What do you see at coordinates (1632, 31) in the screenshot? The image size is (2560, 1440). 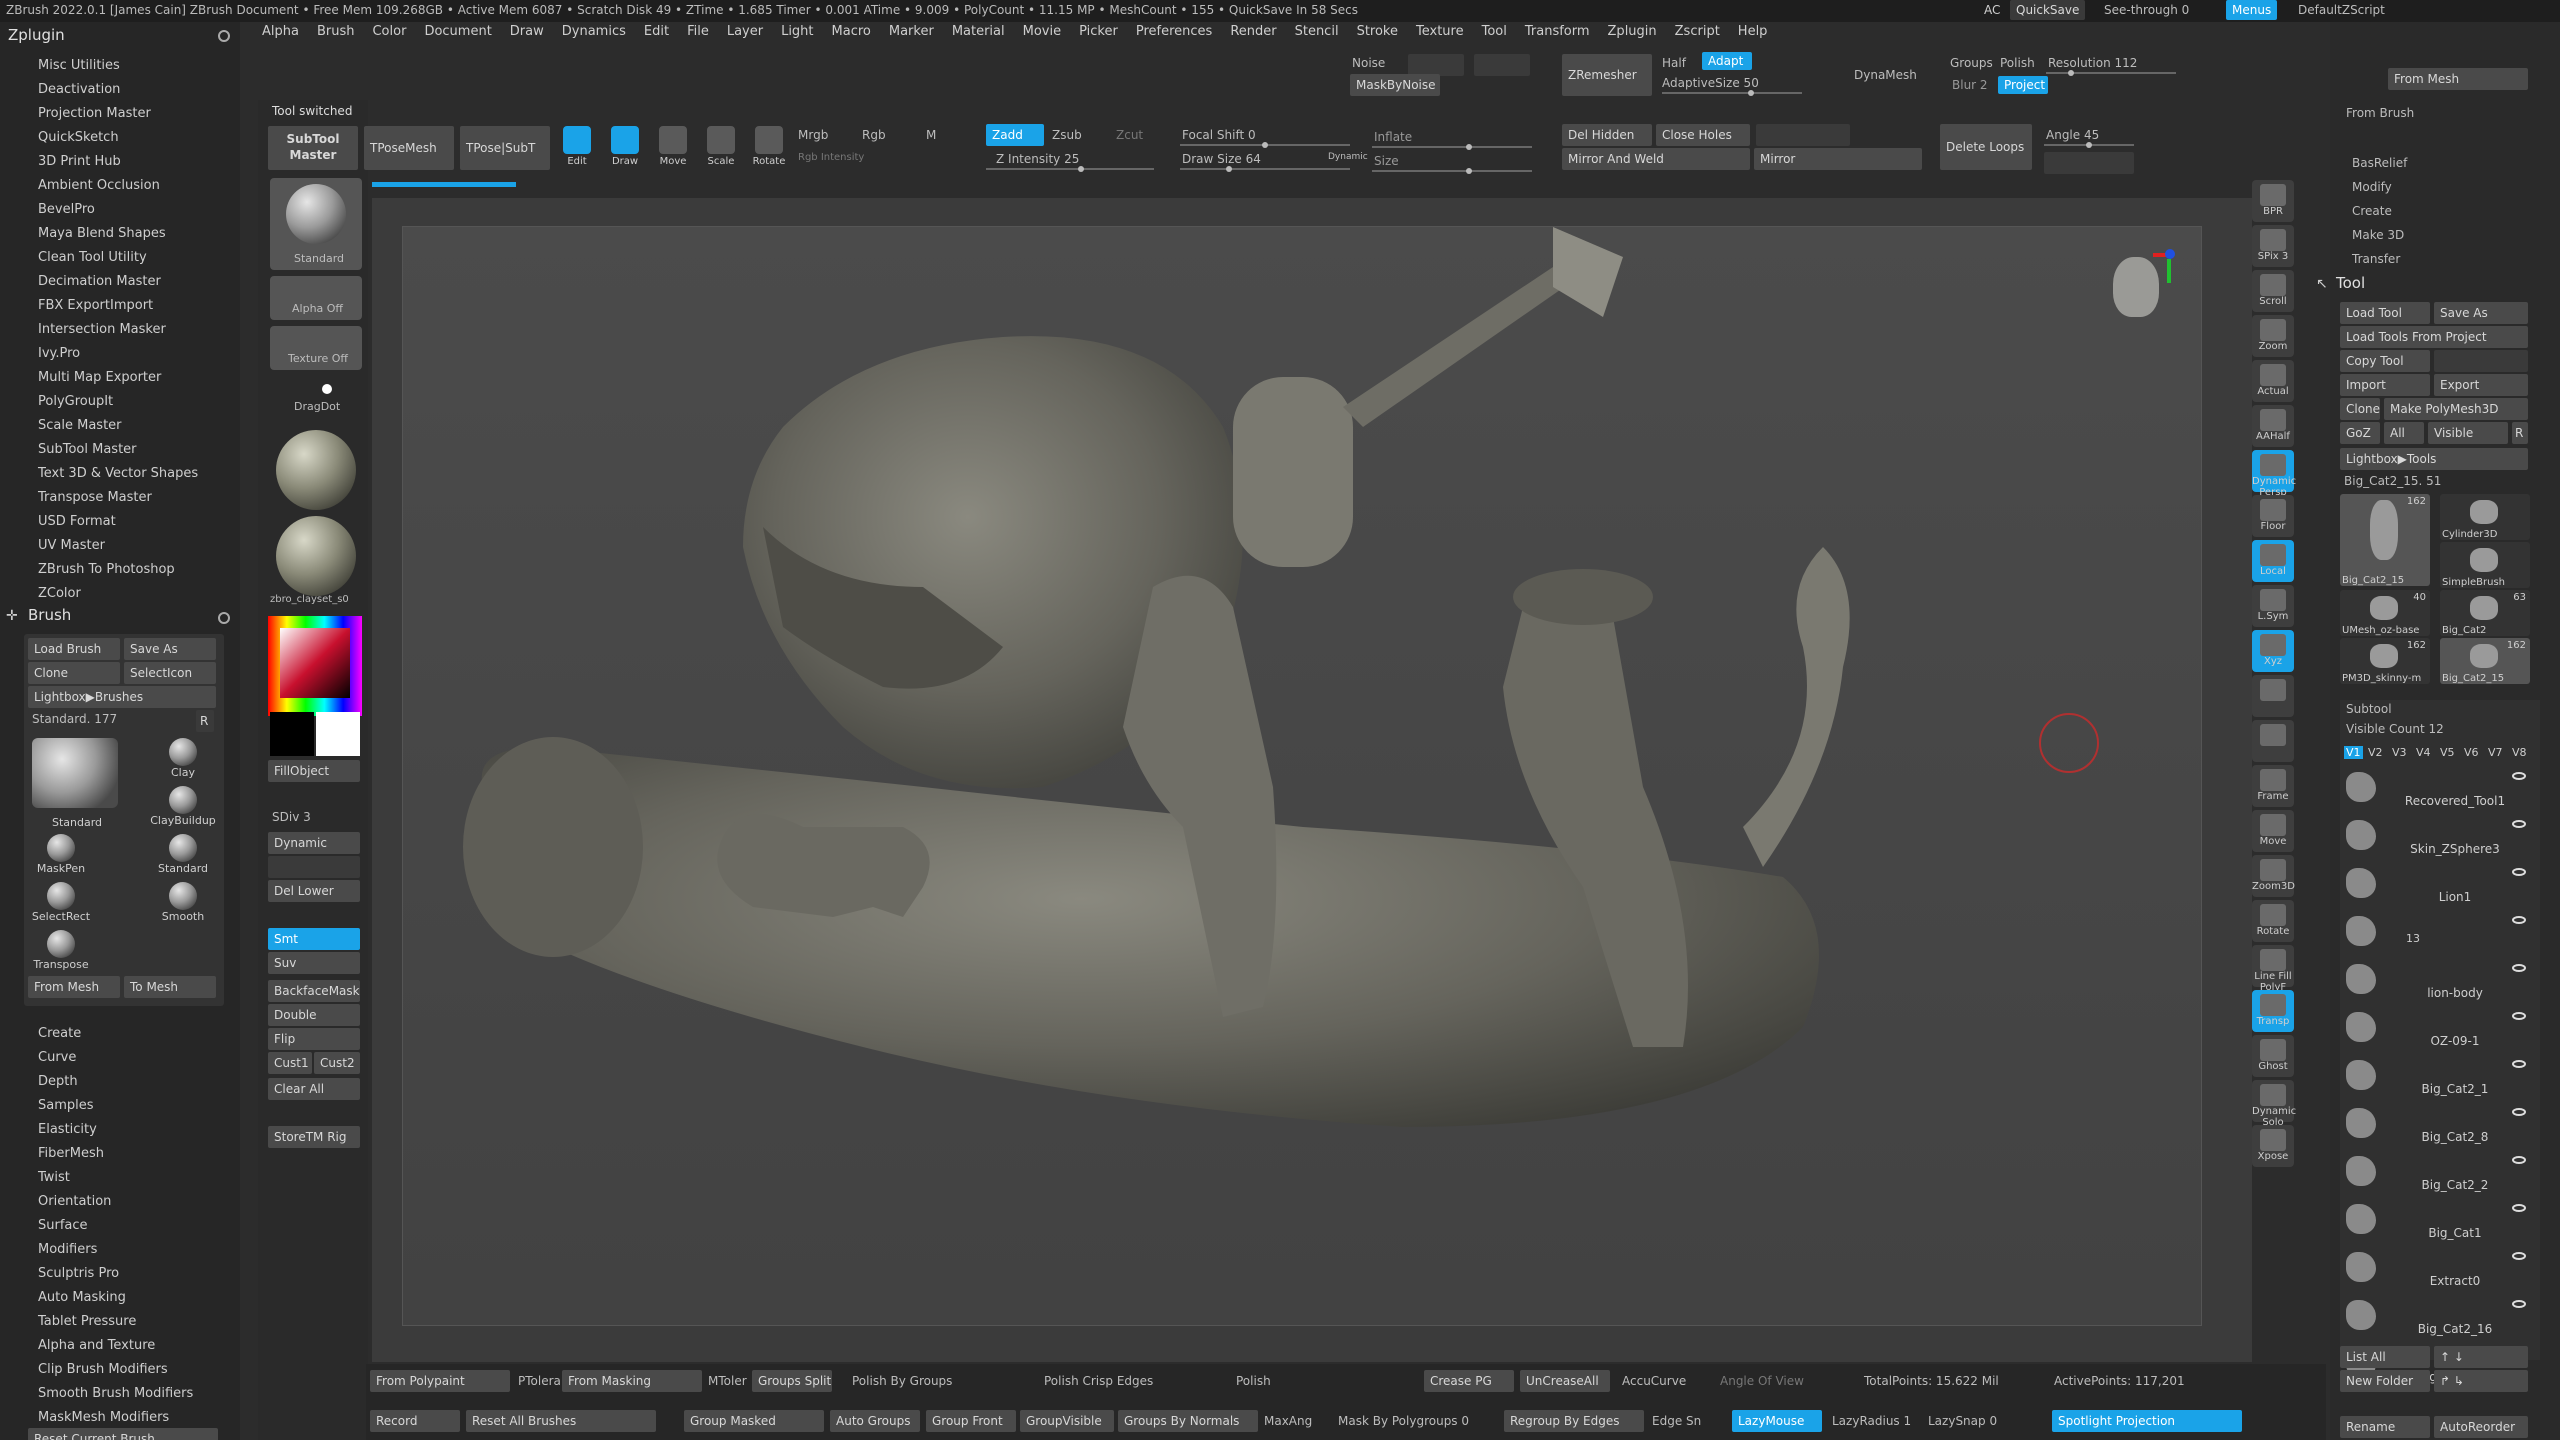 I see `menu-zplugin: Zplugin` at bounding box center [1632, 31].